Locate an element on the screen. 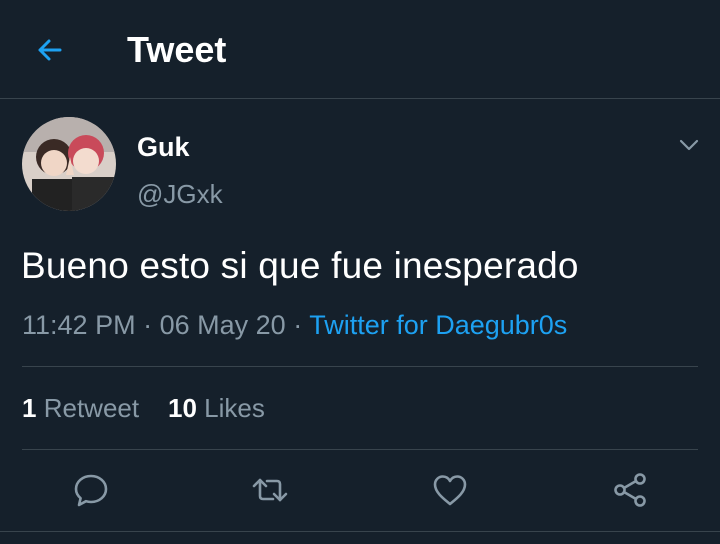  back-arrow-icon is located at coordinates (50, 50).